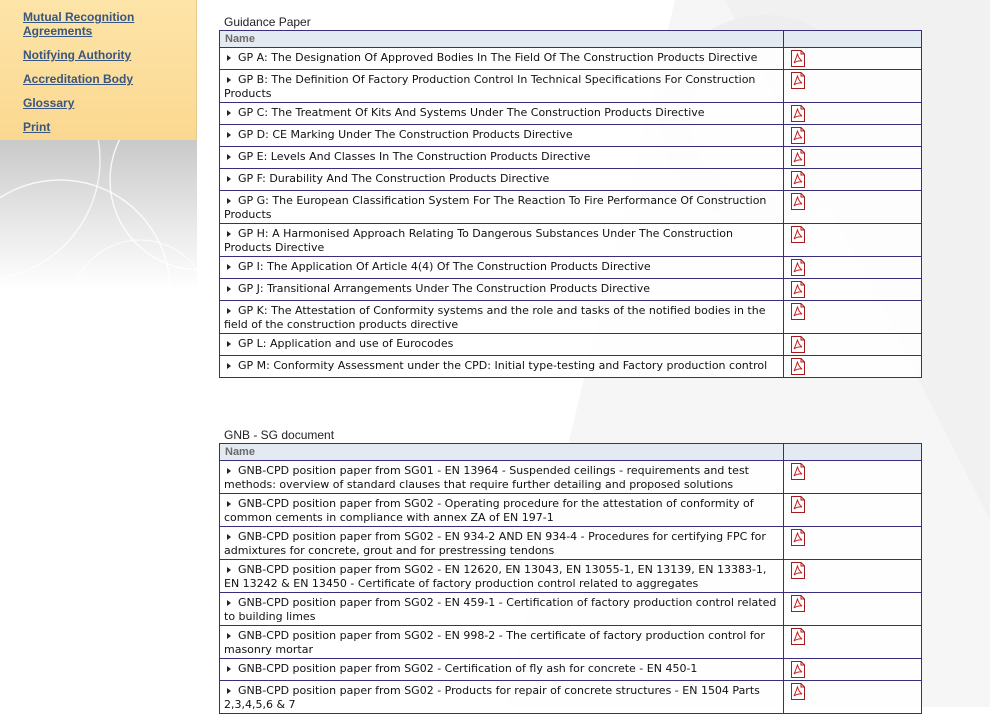 The height and width of the screenshot is (714, 990). What do you see at coordinates (108, 103) in the screenshot?
I see `sidebar-link-glossary: Glossary` at bounding box center [108, 103].